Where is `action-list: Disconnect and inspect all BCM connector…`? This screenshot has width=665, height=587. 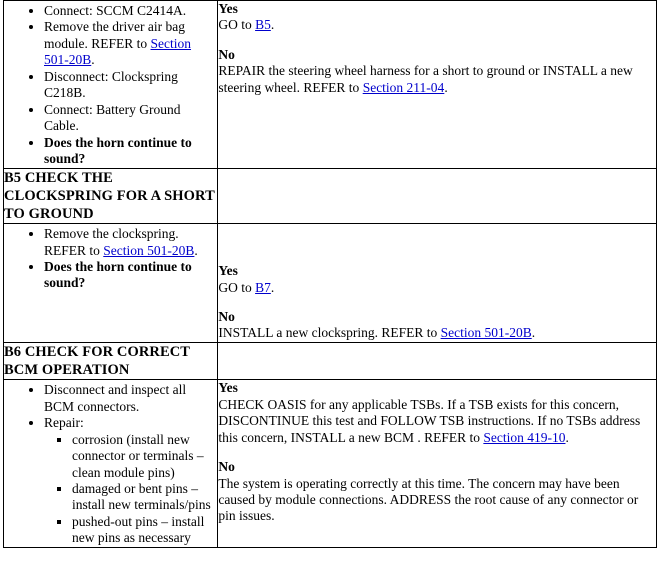
action-list: Disconnect and inspect all BCM connector… is located at coordinates (110, 464).